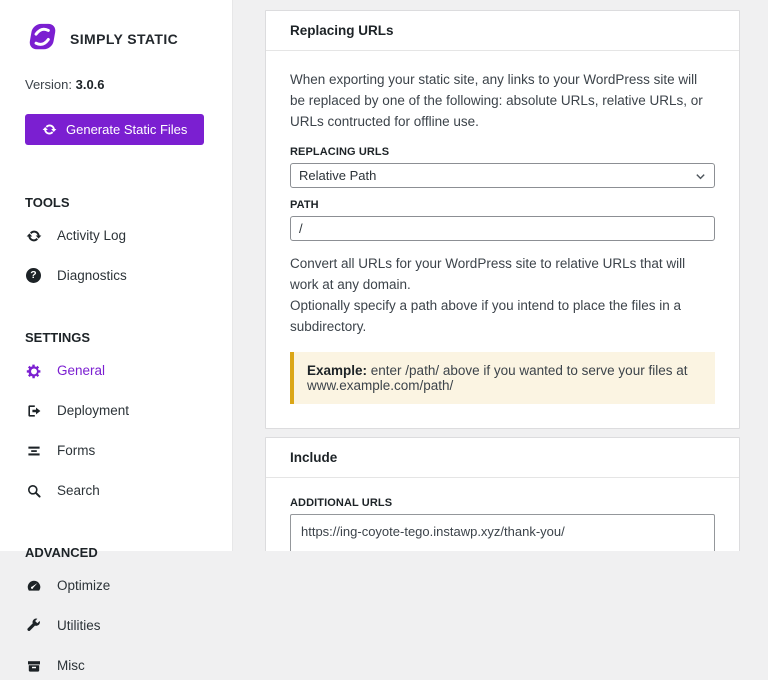  I want to click on sidebar-item-label: Forms, so click(76, 450).